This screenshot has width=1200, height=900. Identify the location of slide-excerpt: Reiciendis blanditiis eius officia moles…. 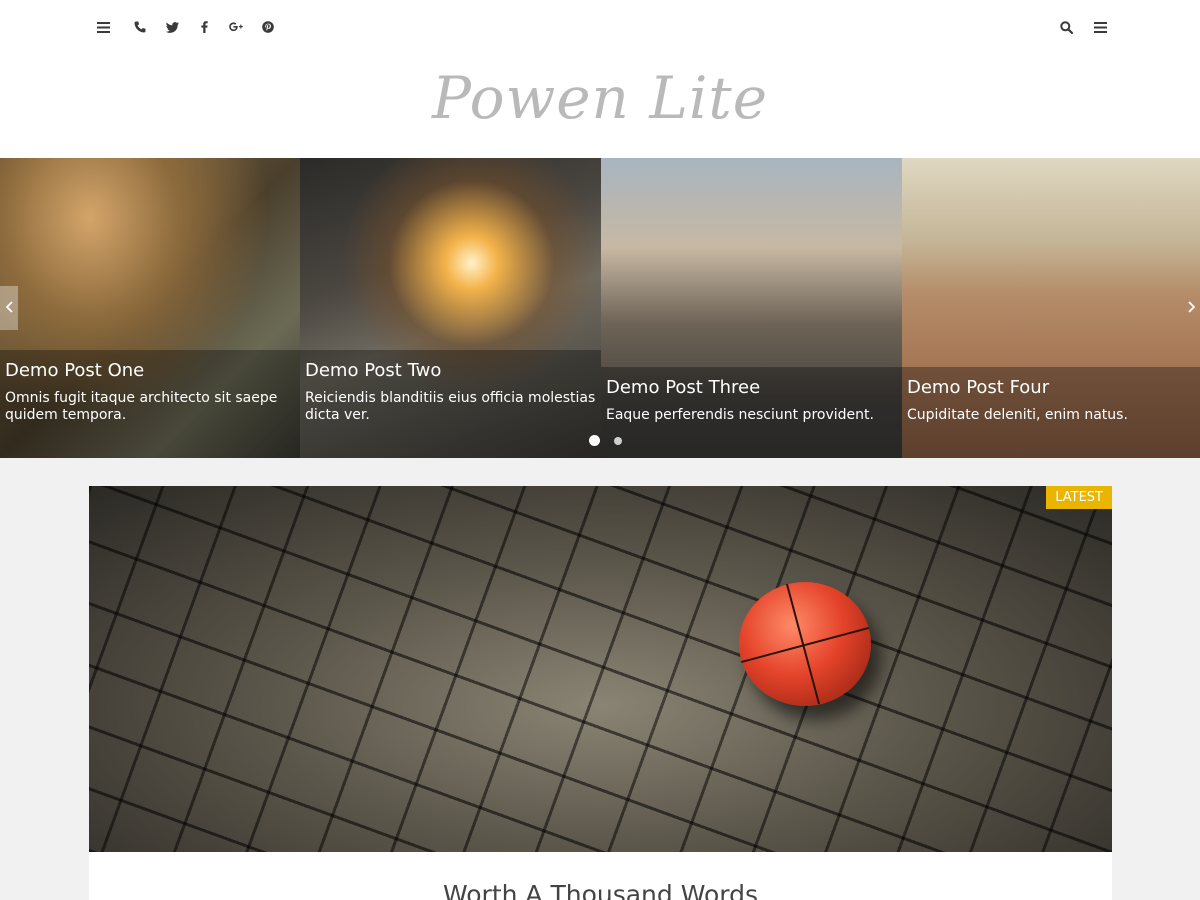
(450, 406).